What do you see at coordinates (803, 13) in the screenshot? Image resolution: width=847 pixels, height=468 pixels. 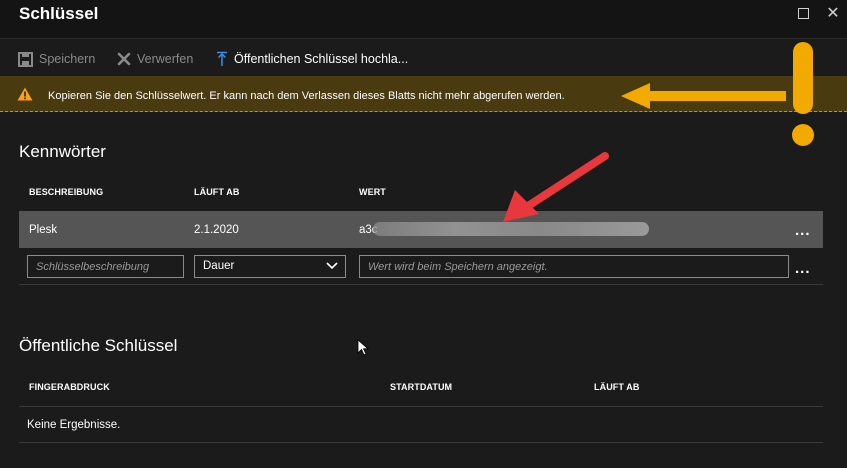 I see `maximize-icon` at bounding box center [803, 13].